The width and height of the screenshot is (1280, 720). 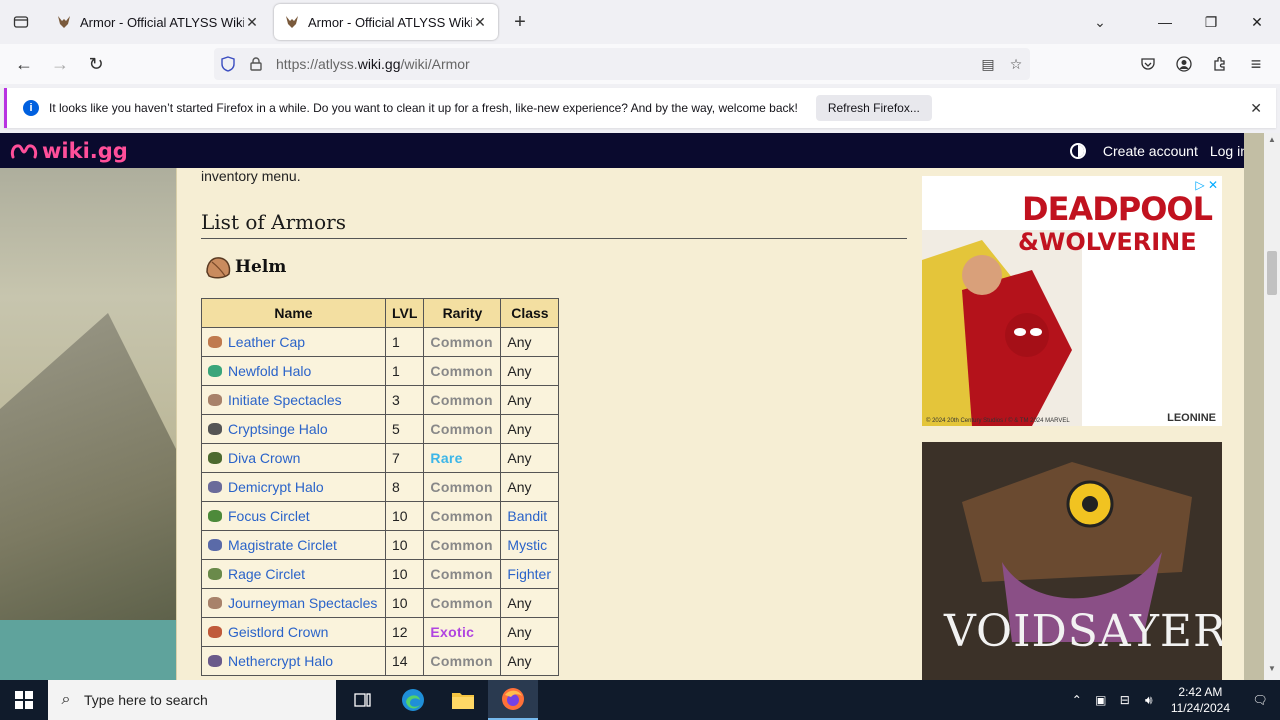 I want to click on armor-class-cell: Fighter, so click(x=530, y=574).